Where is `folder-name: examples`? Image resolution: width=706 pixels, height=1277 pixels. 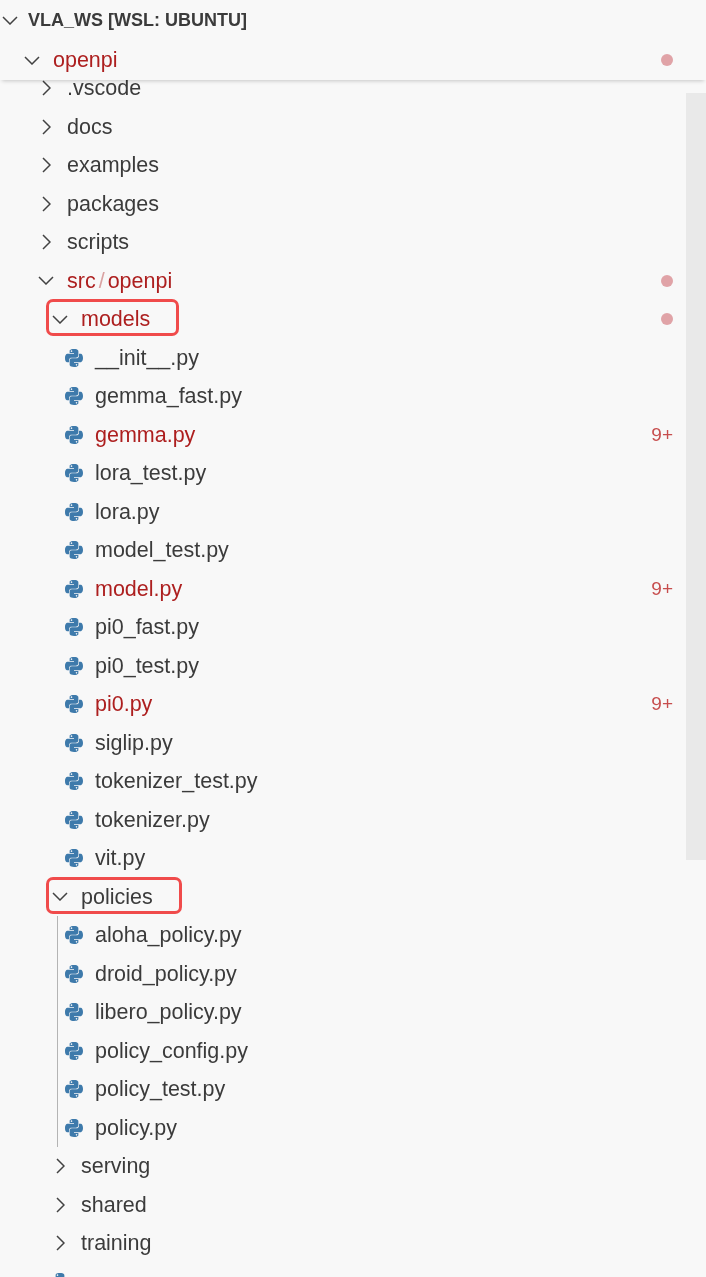 folder-name: examples is located at coordinates (113, 165).